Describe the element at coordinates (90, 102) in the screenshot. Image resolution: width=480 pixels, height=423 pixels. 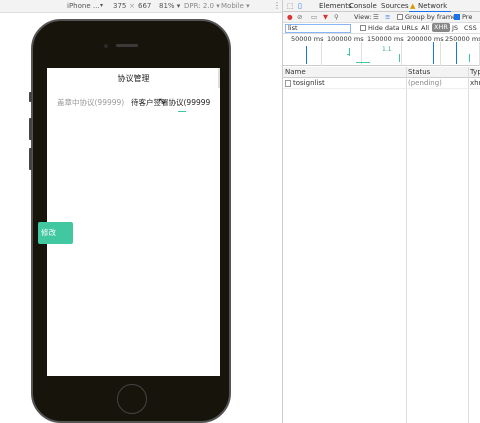
I see `tab-sealing-agreements: 盖章中协议(99999)` at that location.